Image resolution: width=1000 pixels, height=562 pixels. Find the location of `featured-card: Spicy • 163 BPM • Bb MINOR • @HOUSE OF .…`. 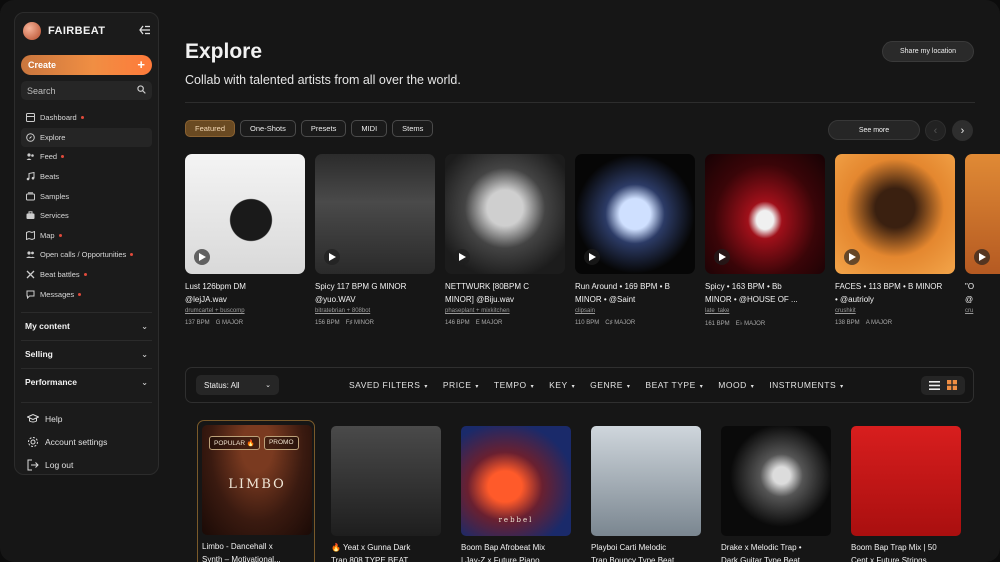

featured-card: Spicy • 163 BPM • Bb MINOR • @HOUSE OF .… is located at coordinates (765, 240).